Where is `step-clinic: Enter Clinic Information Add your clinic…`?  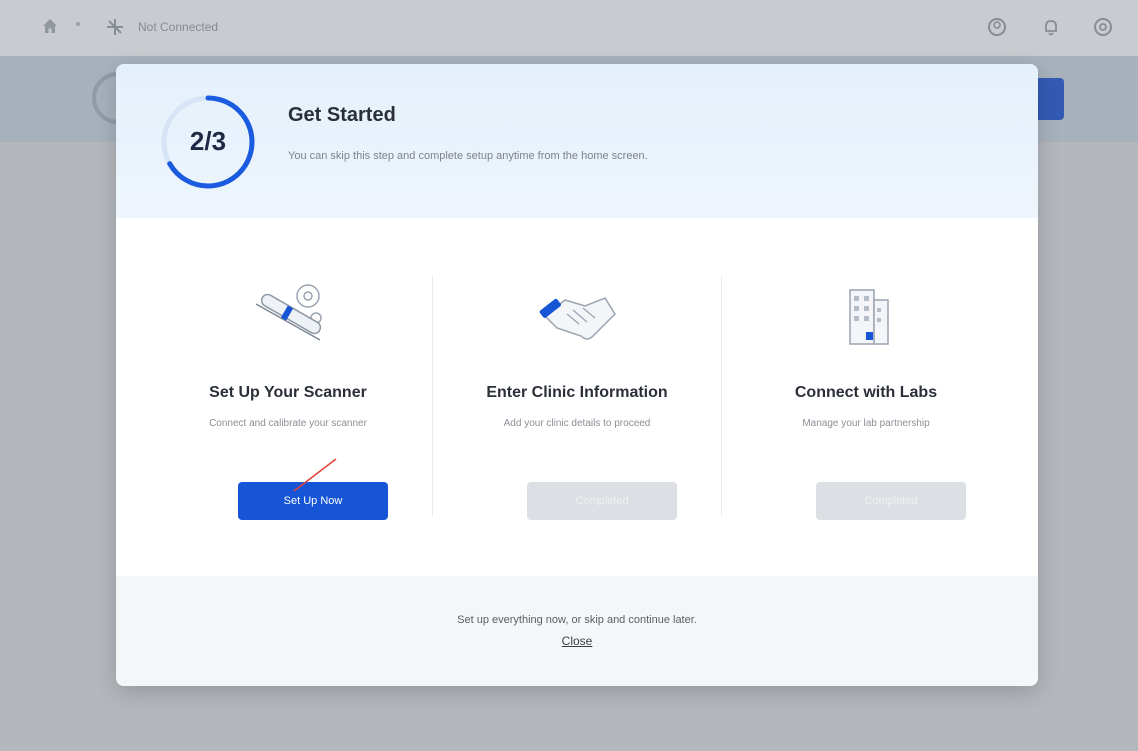 step-clinic: Enter Clinic Information Add your clinic… is located at coordinates (577, 397).